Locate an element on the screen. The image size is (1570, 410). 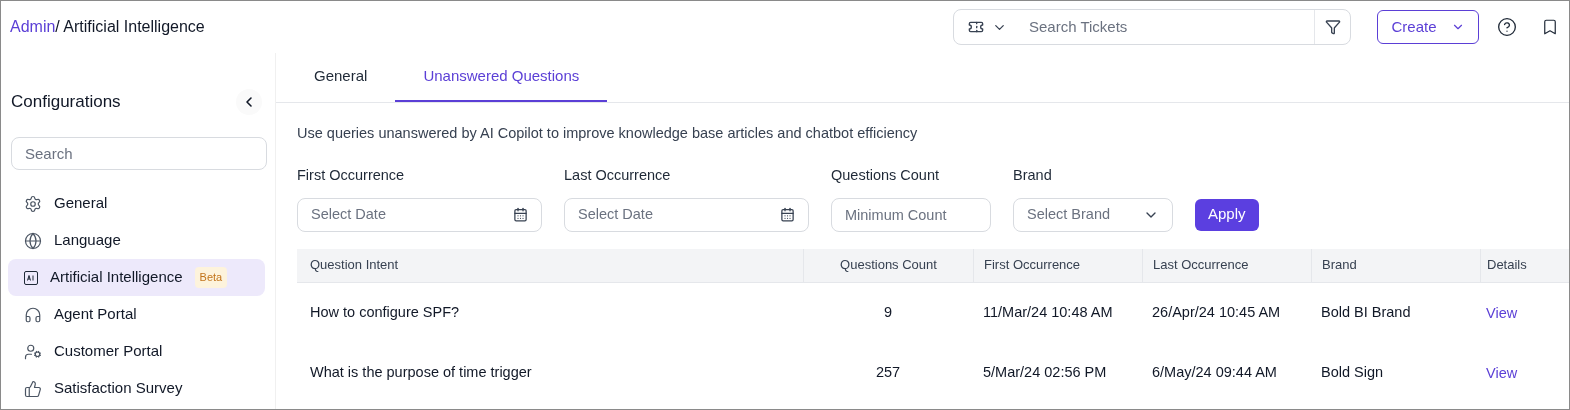
headset-icon is located at coordinates (33, 314).